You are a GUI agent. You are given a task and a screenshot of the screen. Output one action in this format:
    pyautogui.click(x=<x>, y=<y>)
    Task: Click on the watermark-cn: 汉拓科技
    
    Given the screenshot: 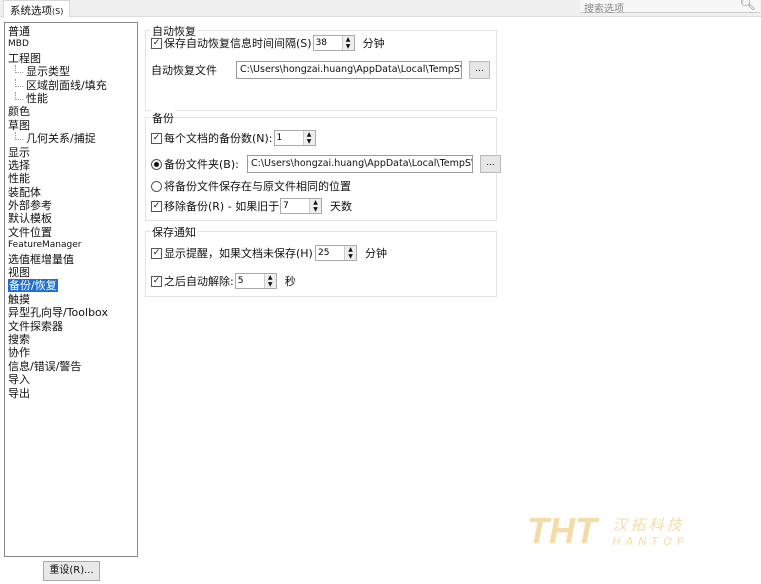 What is the action you would take?
    pyautogui.click(x=648, y=525)
    